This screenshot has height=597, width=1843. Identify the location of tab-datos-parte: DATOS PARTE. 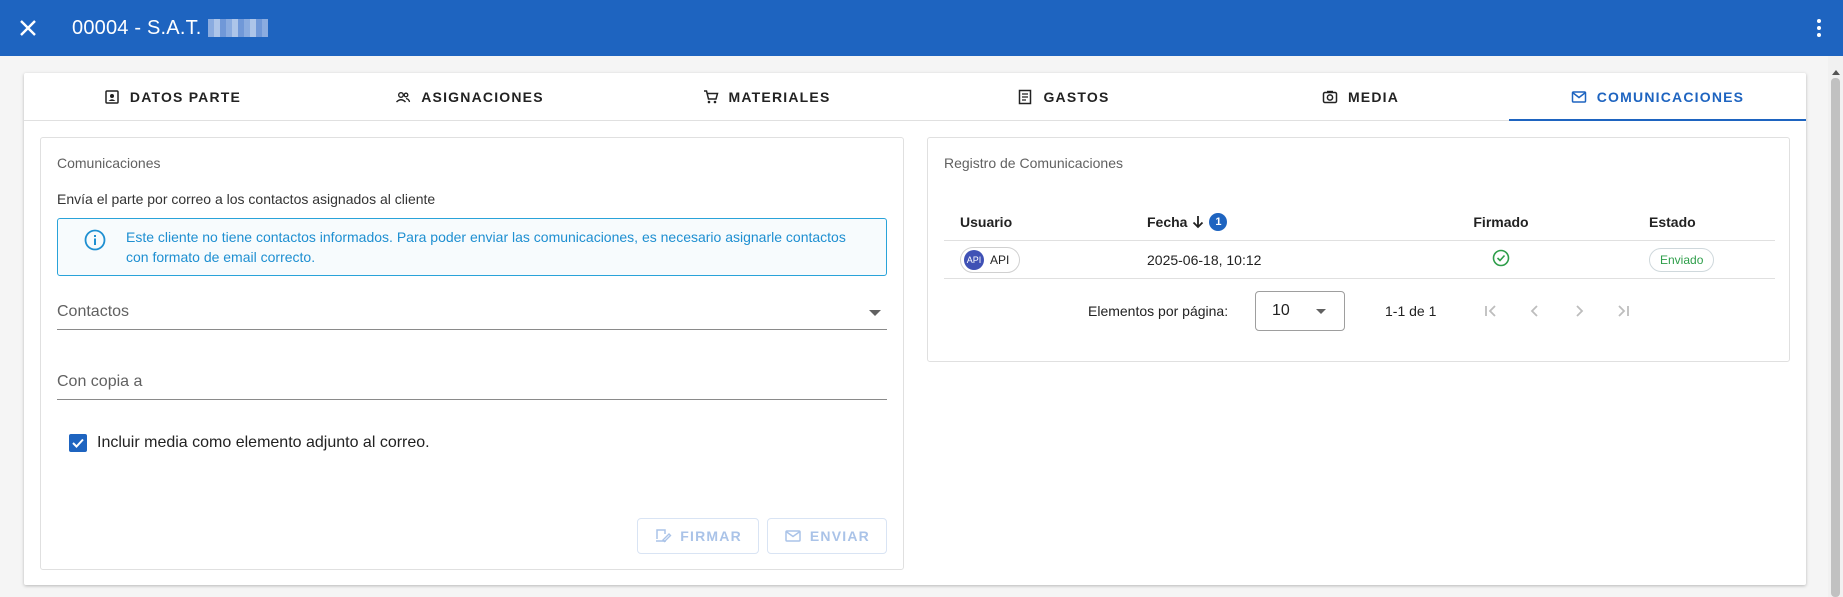
(172, 96).